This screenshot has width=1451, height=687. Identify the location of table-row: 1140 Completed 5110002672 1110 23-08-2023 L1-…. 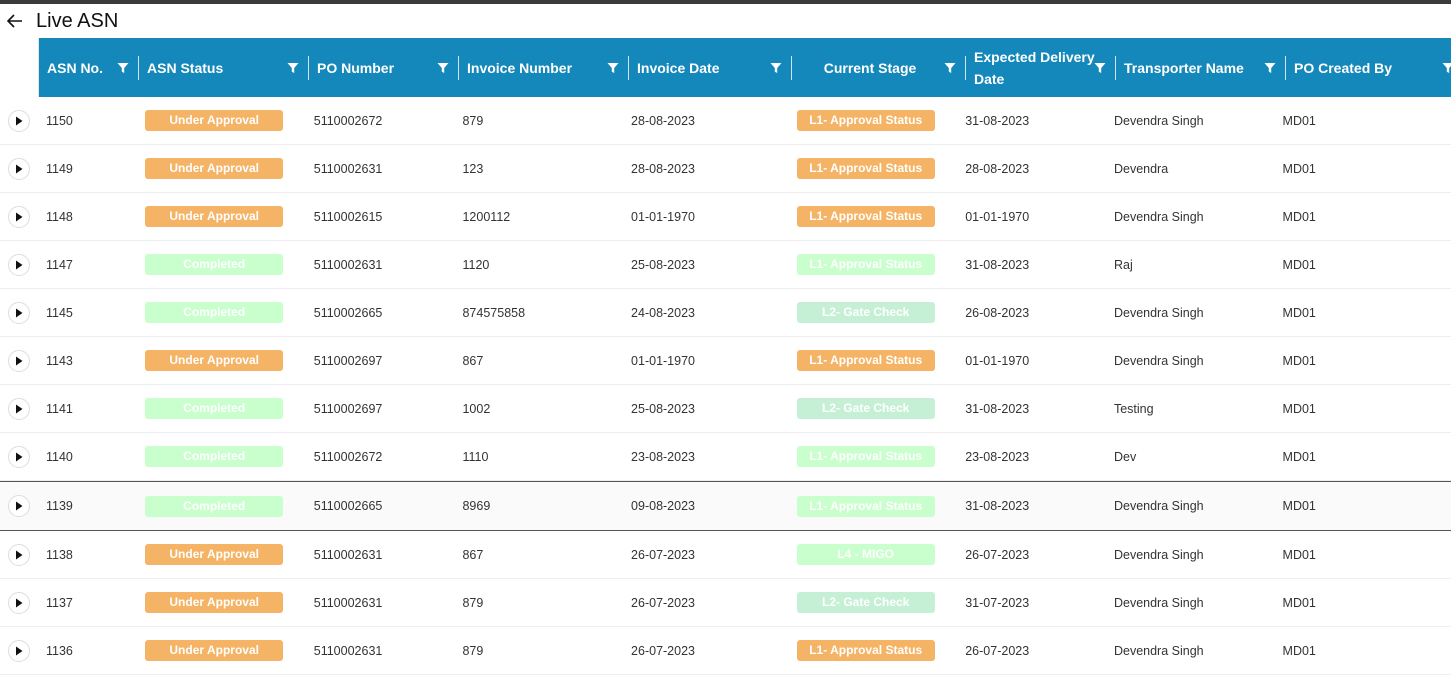
(725, 457).